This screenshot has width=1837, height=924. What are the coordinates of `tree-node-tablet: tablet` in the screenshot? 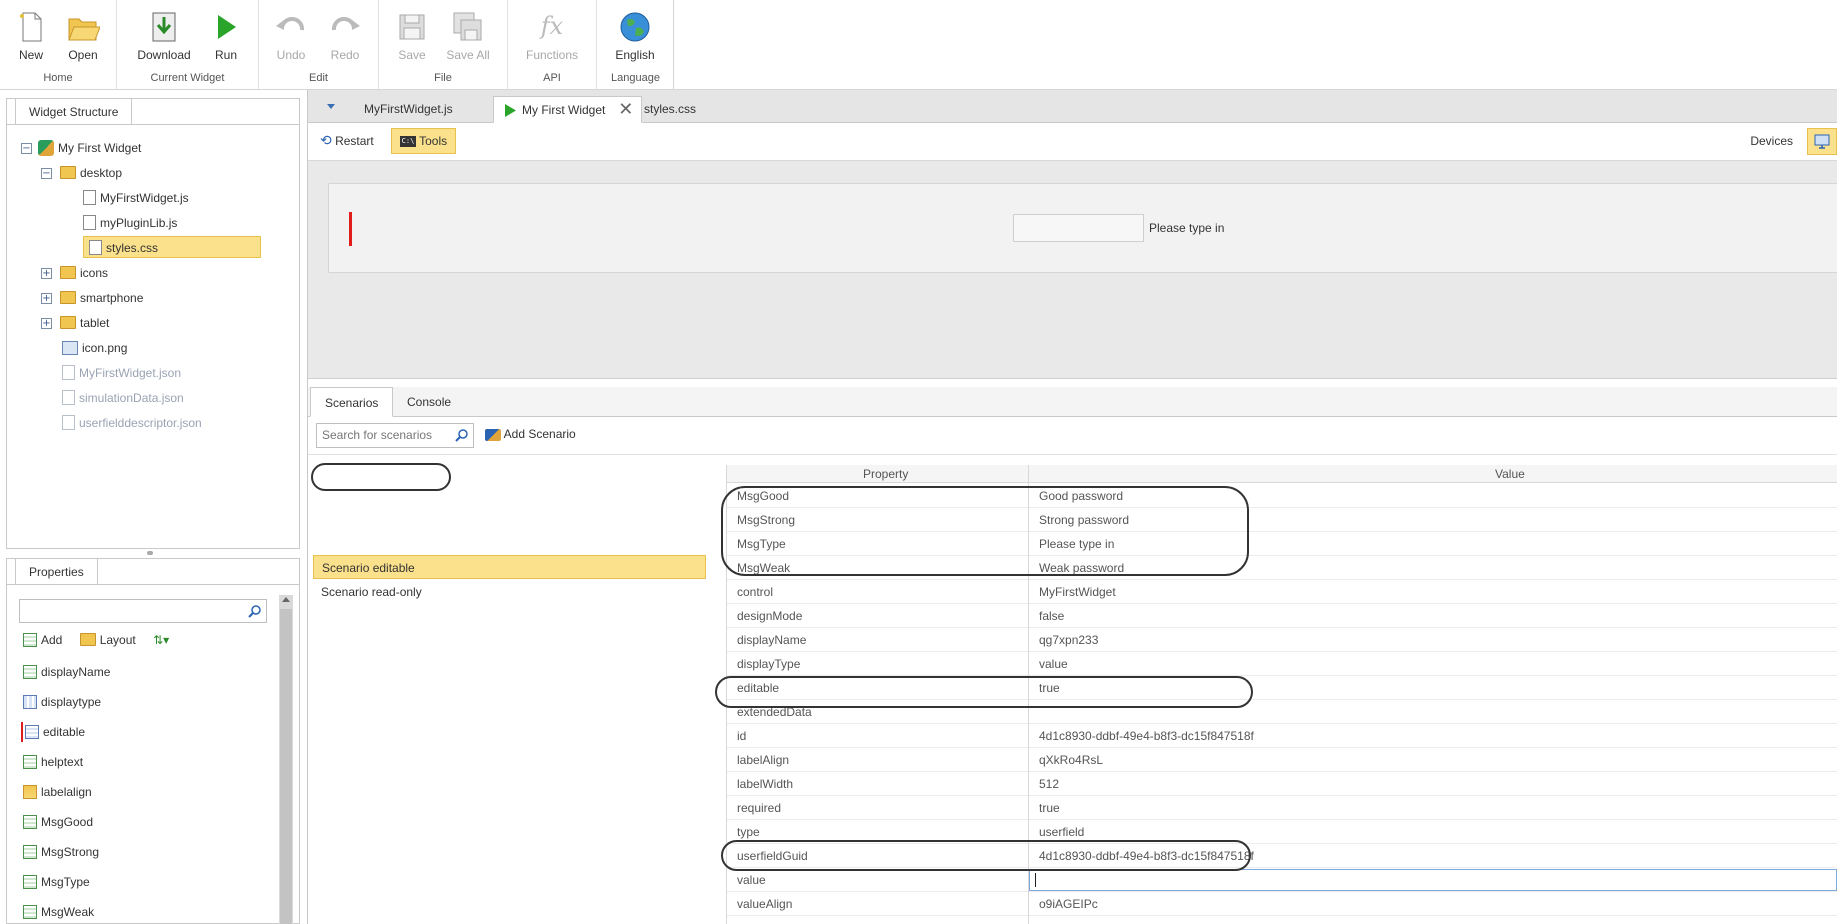 It's located at (84, 323).